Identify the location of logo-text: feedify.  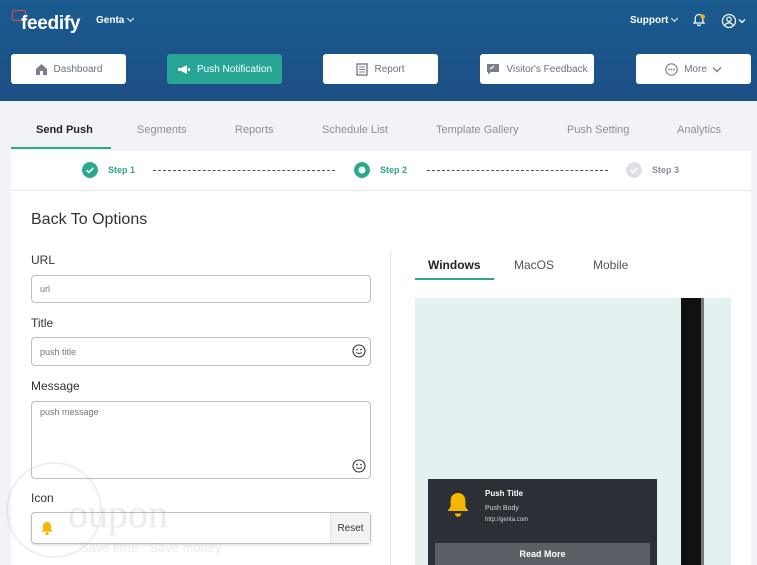
(51, 23).